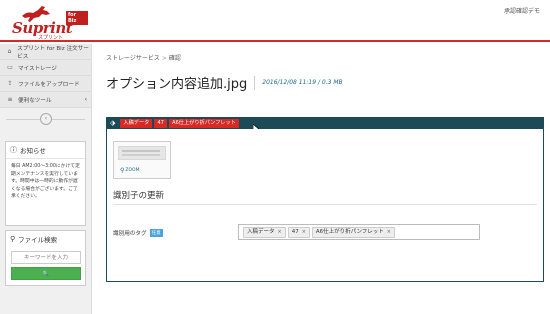  Describe the element at coordinates (349, 231) in the screenshot. I see `tag-token-label: A6仕上がり折パンフレット` at that location.